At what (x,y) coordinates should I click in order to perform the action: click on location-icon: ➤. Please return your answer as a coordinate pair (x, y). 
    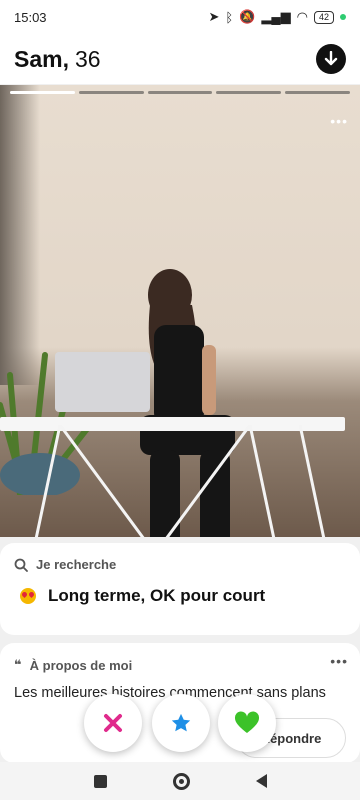
    Looking at the image, I should click on (214, 16).